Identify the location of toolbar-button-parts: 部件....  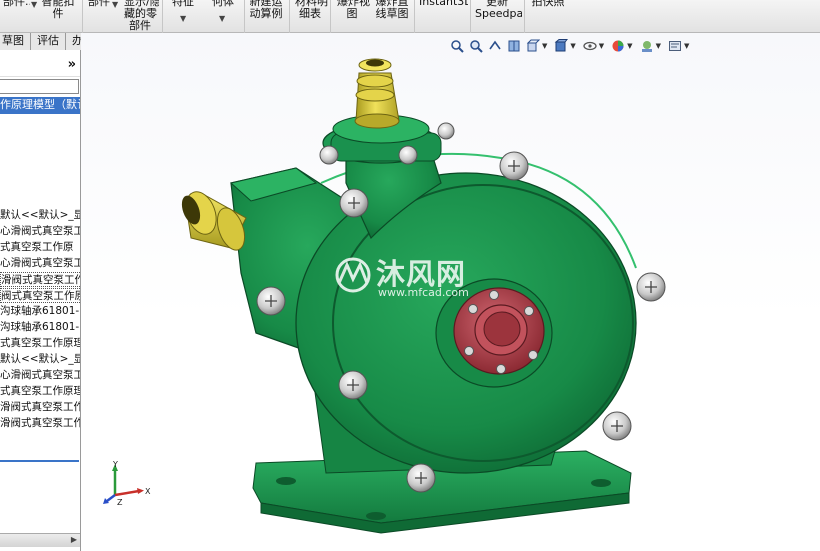
(15, 16).